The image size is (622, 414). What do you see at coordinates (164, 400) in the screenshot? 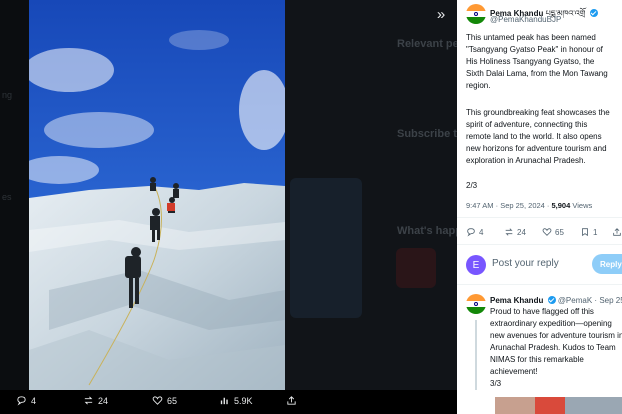
I see `like-action: 65` at bounding box center [164, 400].